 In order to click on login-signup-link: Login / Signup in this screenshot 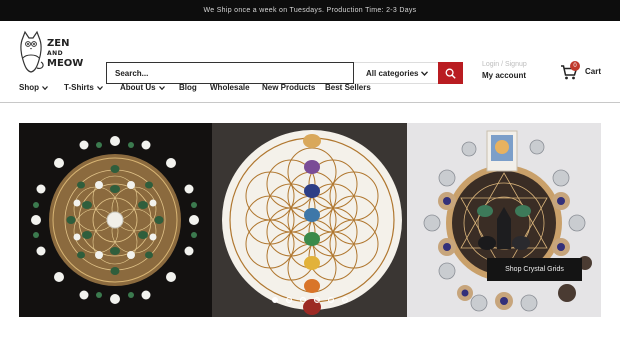, I will do `click(504, 64)`.